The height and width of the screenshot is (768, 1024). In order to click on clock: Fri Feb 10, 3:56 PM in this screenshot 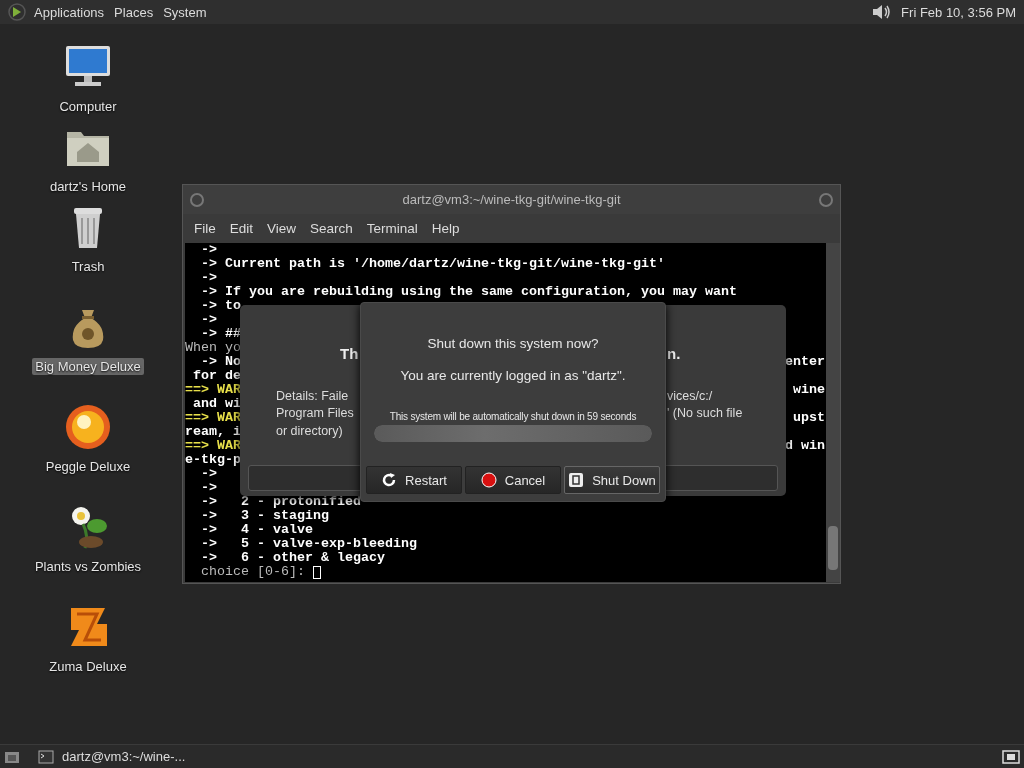, I will do `click(958, 12)`.